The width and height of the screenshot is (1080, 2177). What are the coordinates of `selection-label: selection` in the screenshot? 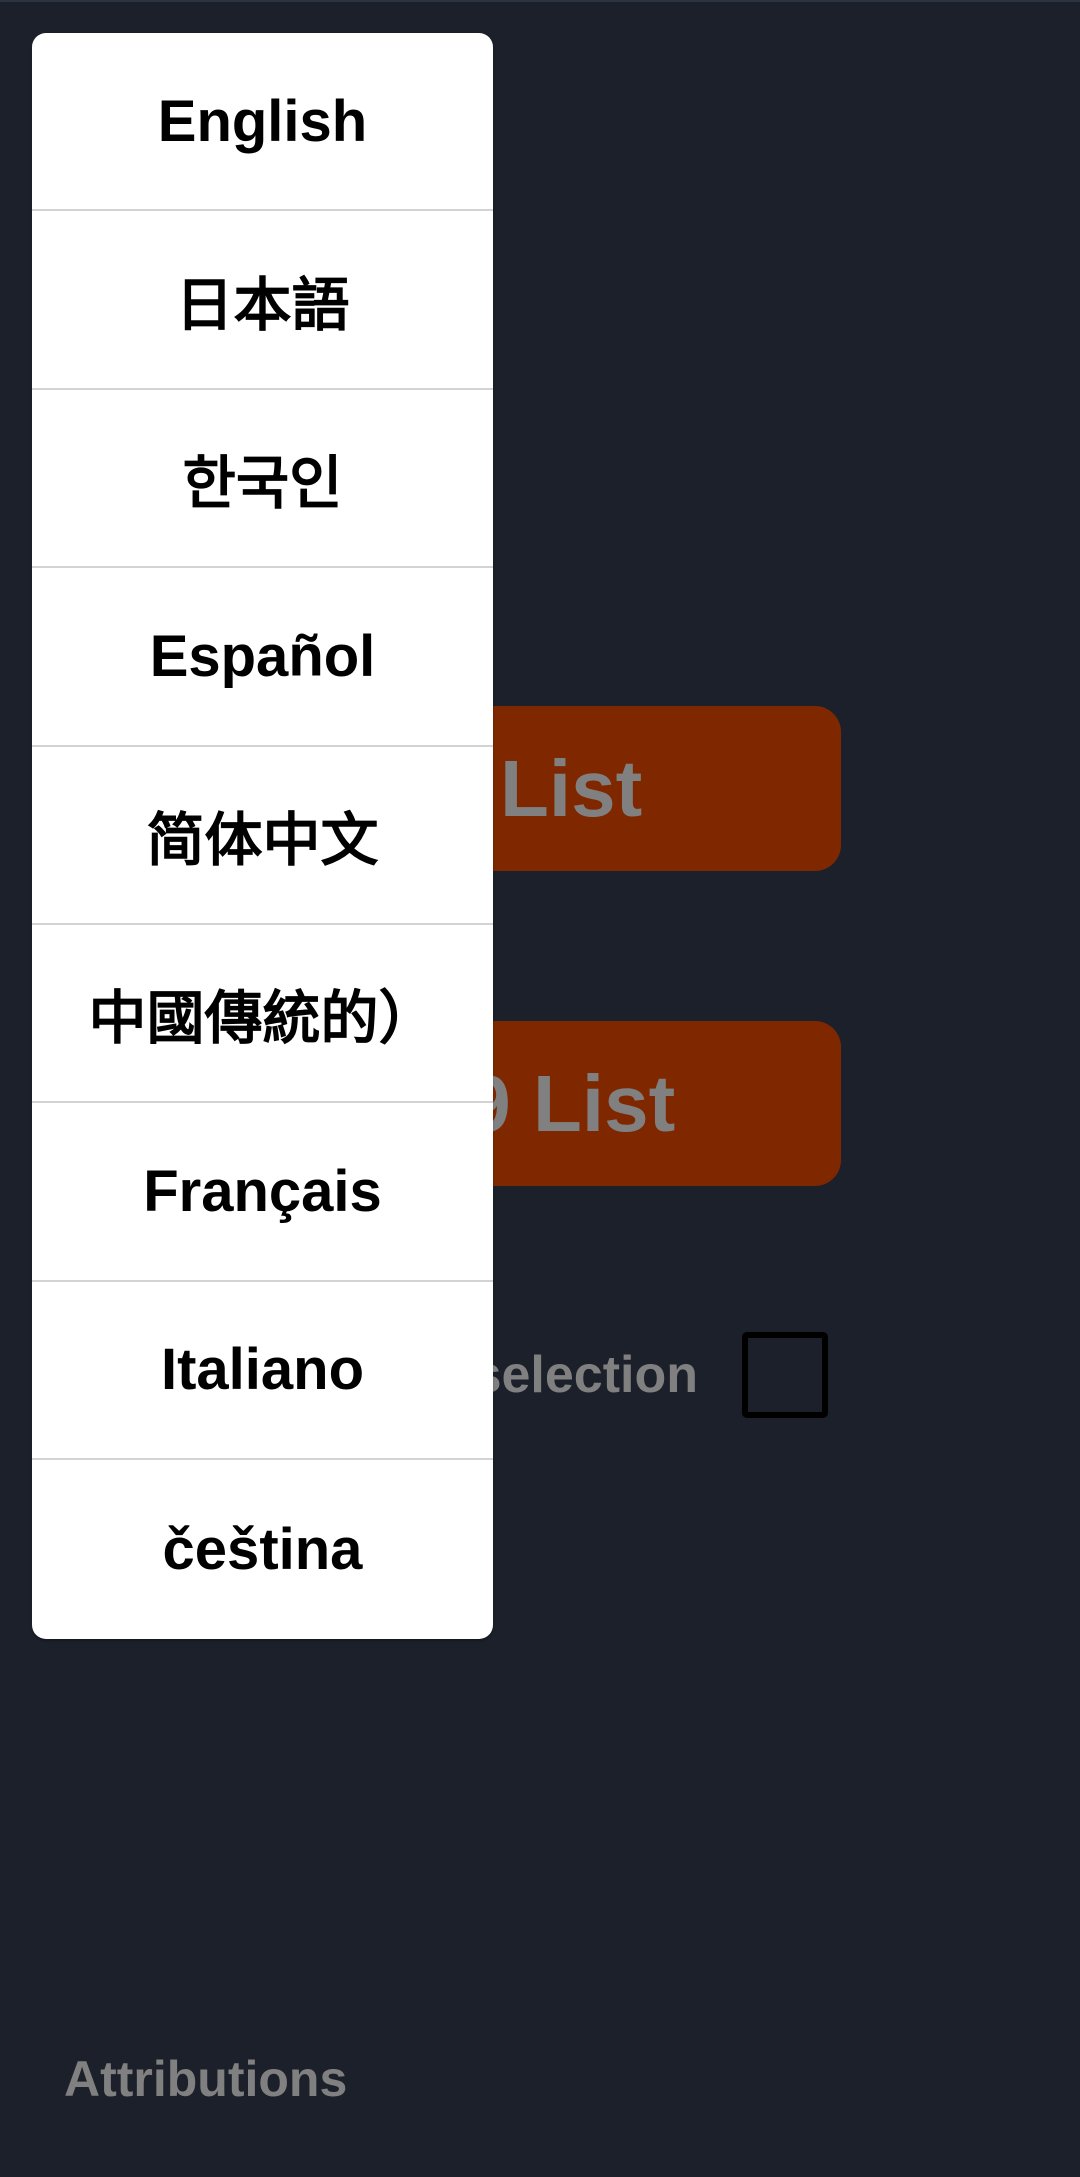 It's located at (585, 1375).